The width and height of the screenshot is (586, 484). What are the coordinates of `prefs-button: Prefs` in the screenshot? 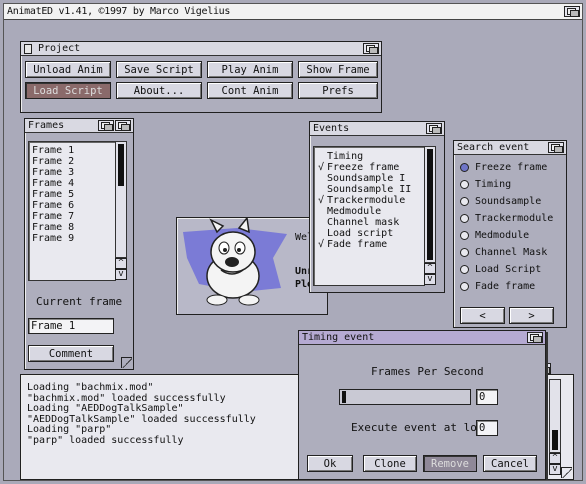 It's located at (338, 90).